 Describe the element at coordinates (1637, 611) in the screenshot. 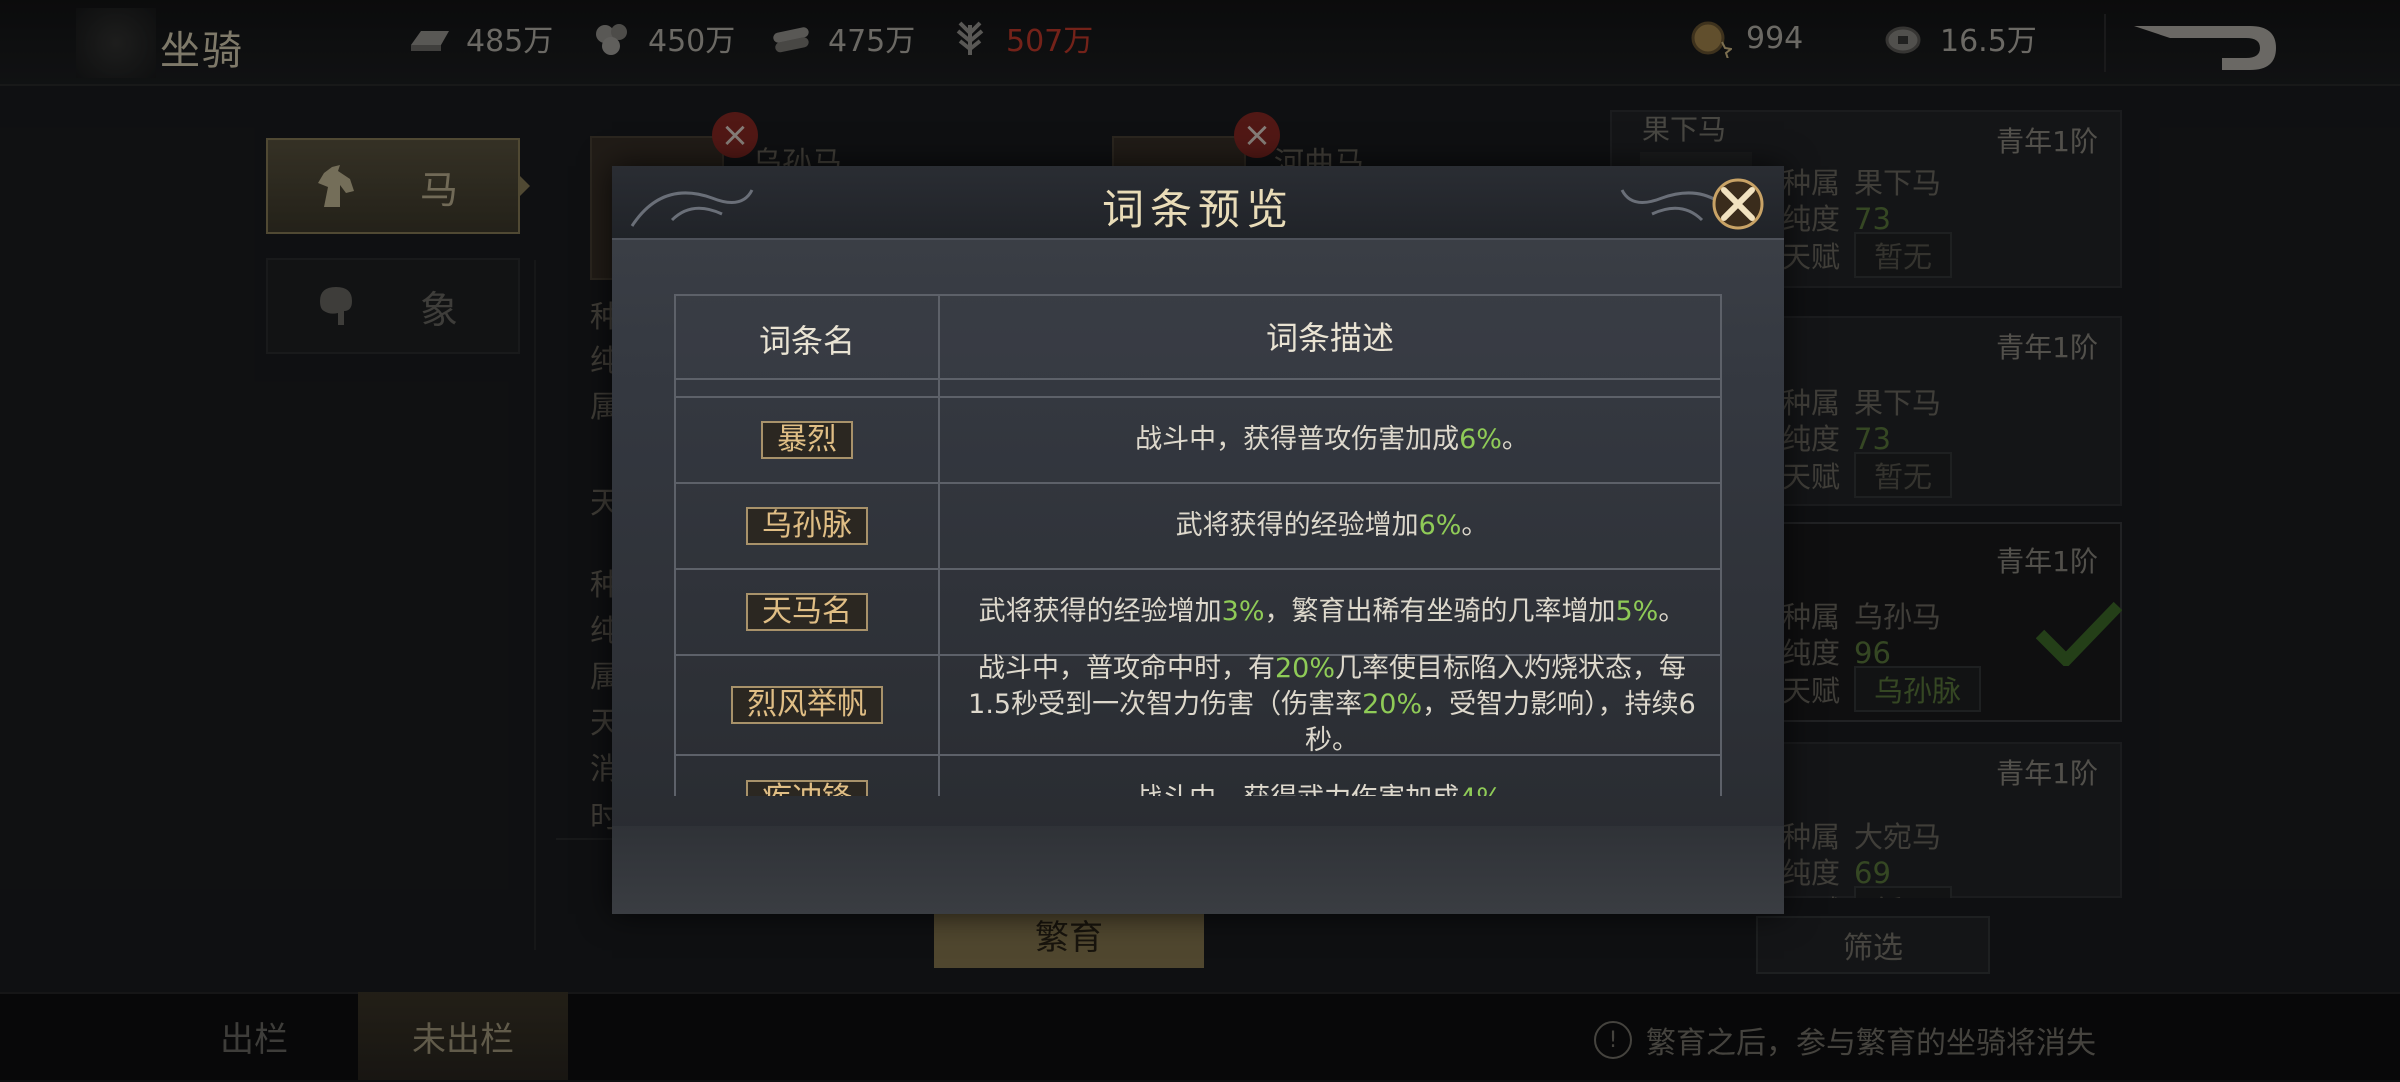

I see `highlight-value: 5%` at that location.